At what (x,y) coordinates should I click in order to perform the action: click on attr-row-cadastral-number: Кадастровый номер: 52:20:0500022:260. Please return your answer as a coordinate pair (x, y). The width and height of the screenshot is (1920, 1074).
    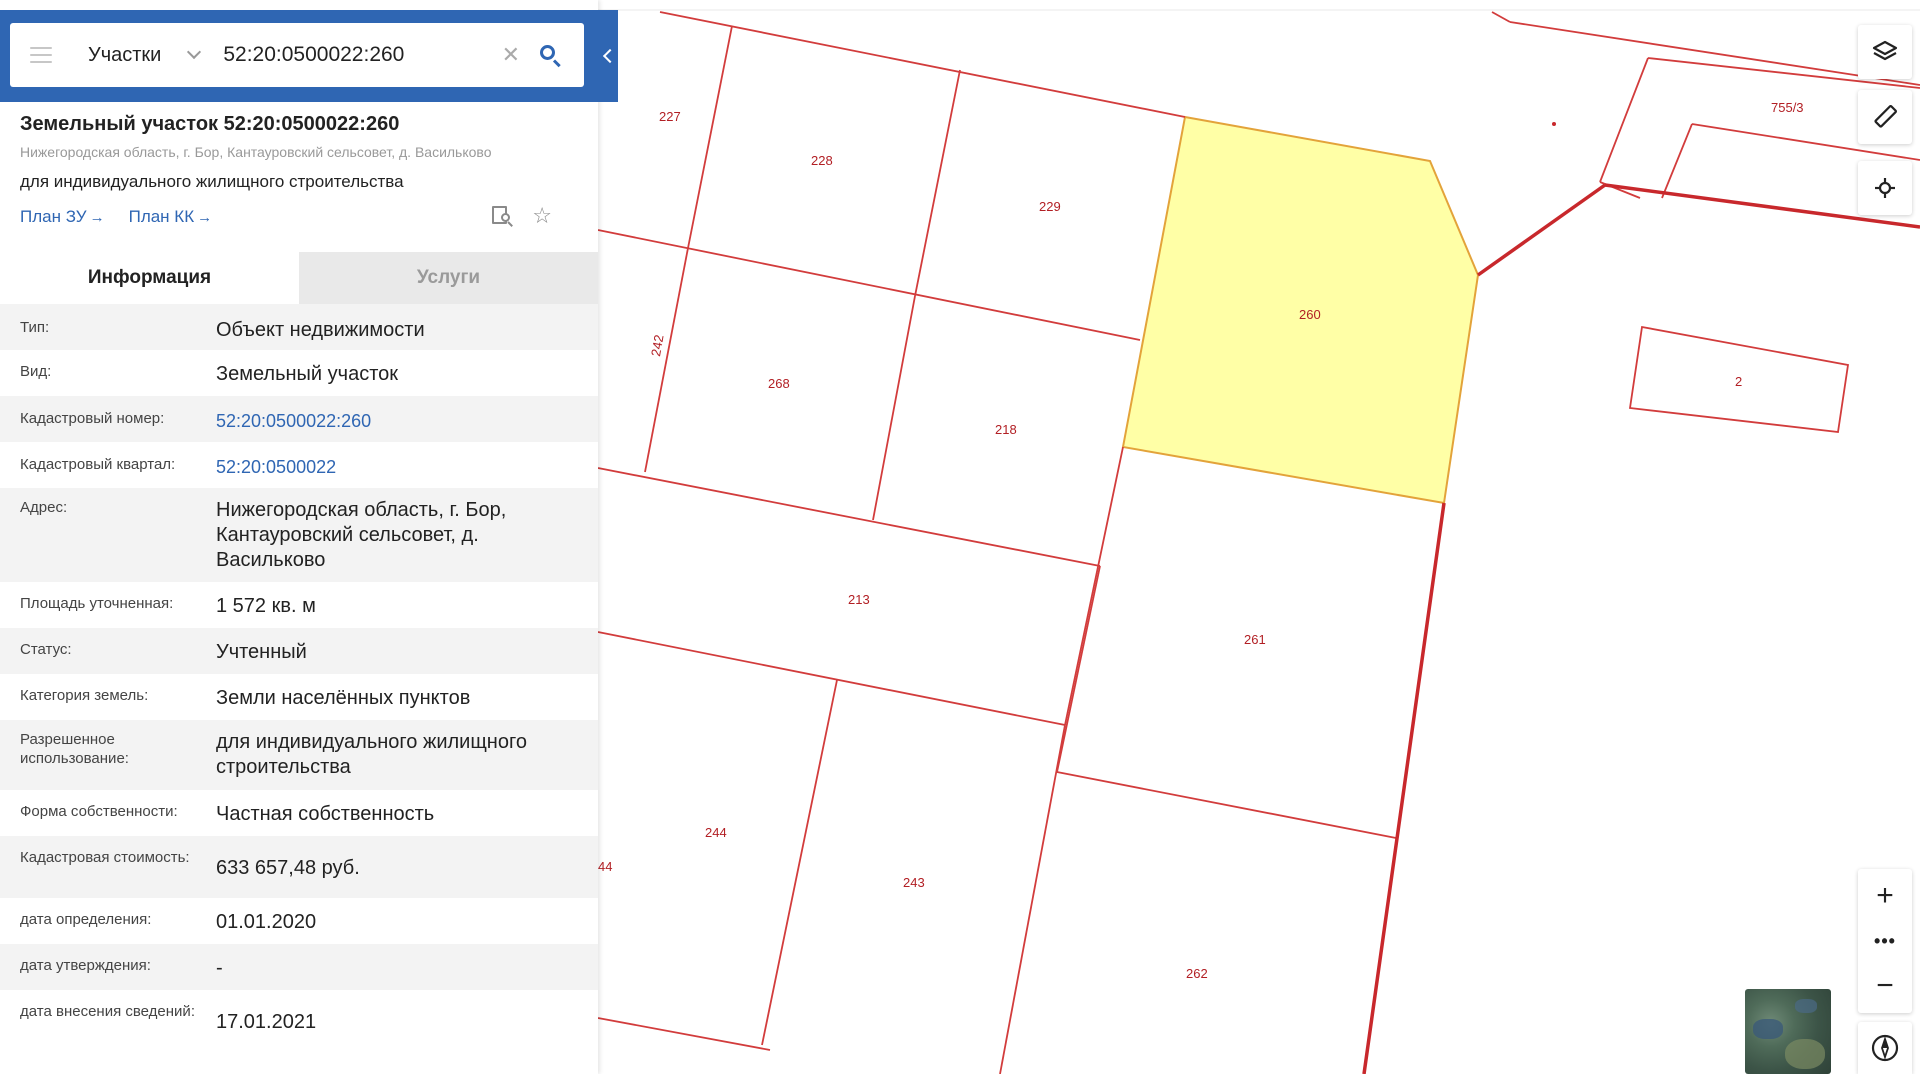
    Looking at the image, I should click on (299, 419).